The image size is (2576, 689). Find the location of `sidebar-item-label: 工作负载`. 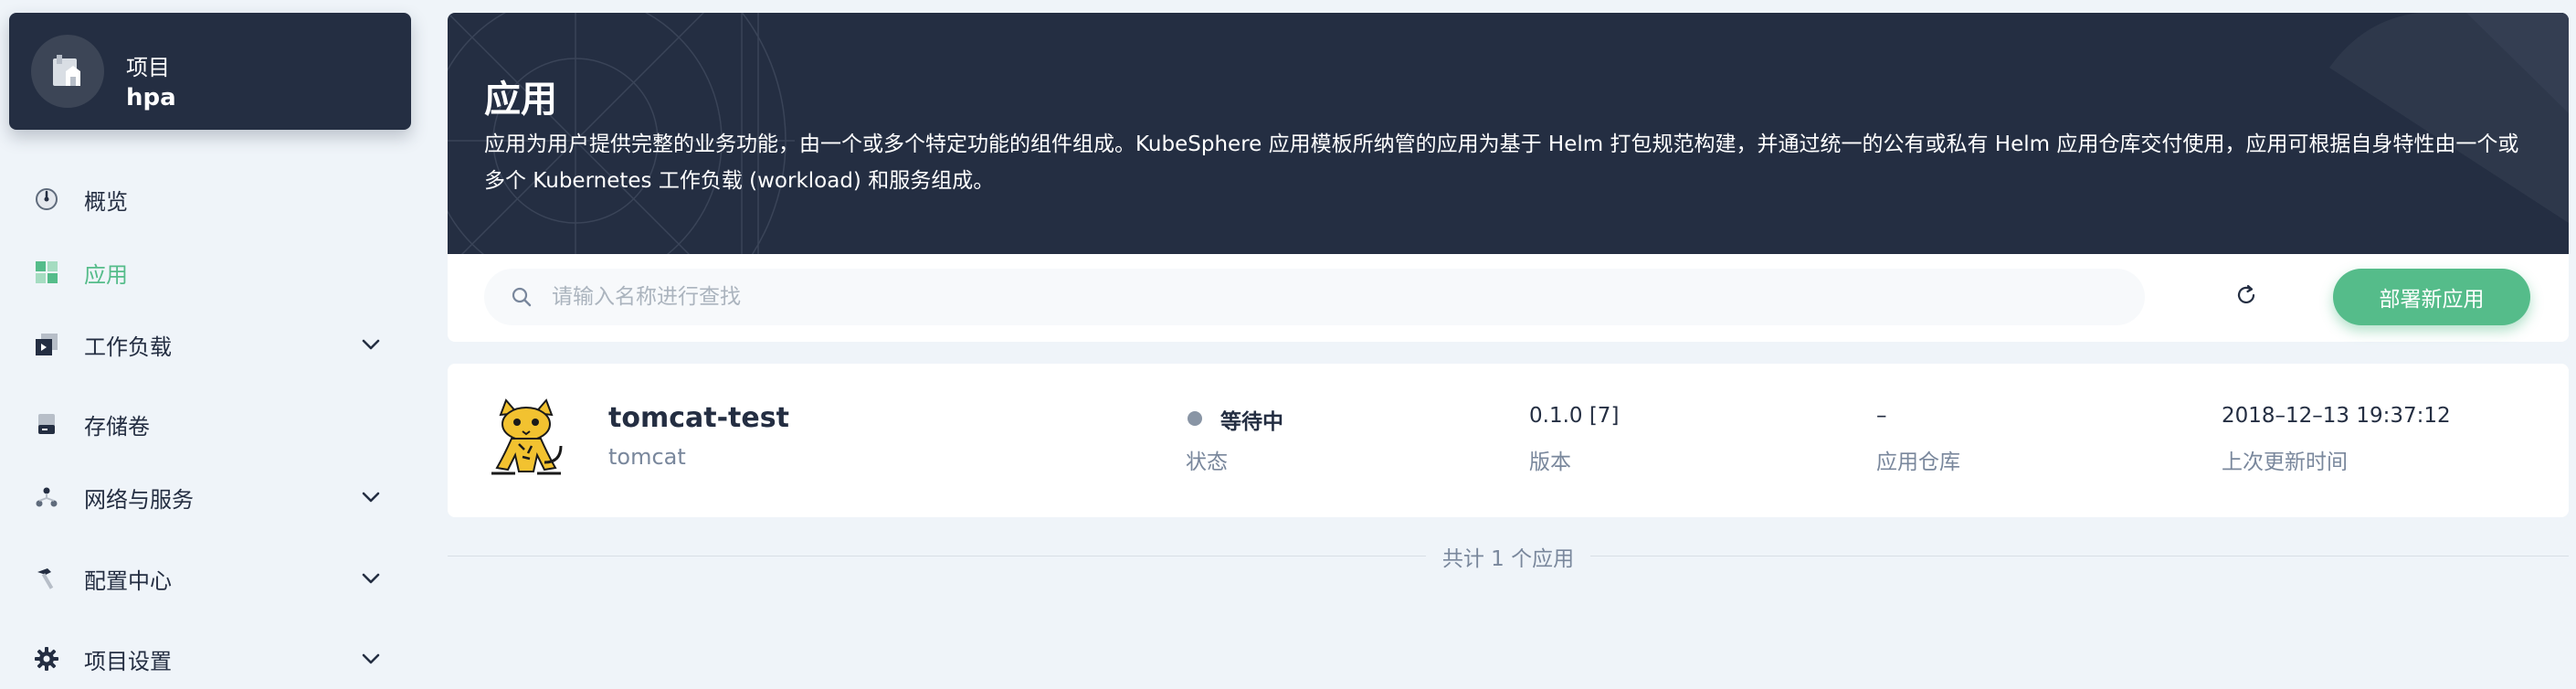

sidebar-item-label: 工作负载 is located at coordinates (128, 347).